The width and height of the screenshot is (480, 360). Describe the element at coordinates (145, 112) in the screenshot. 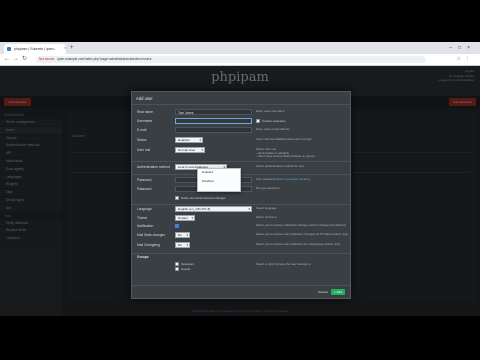

I see `real-name-label: Real name` at that location.